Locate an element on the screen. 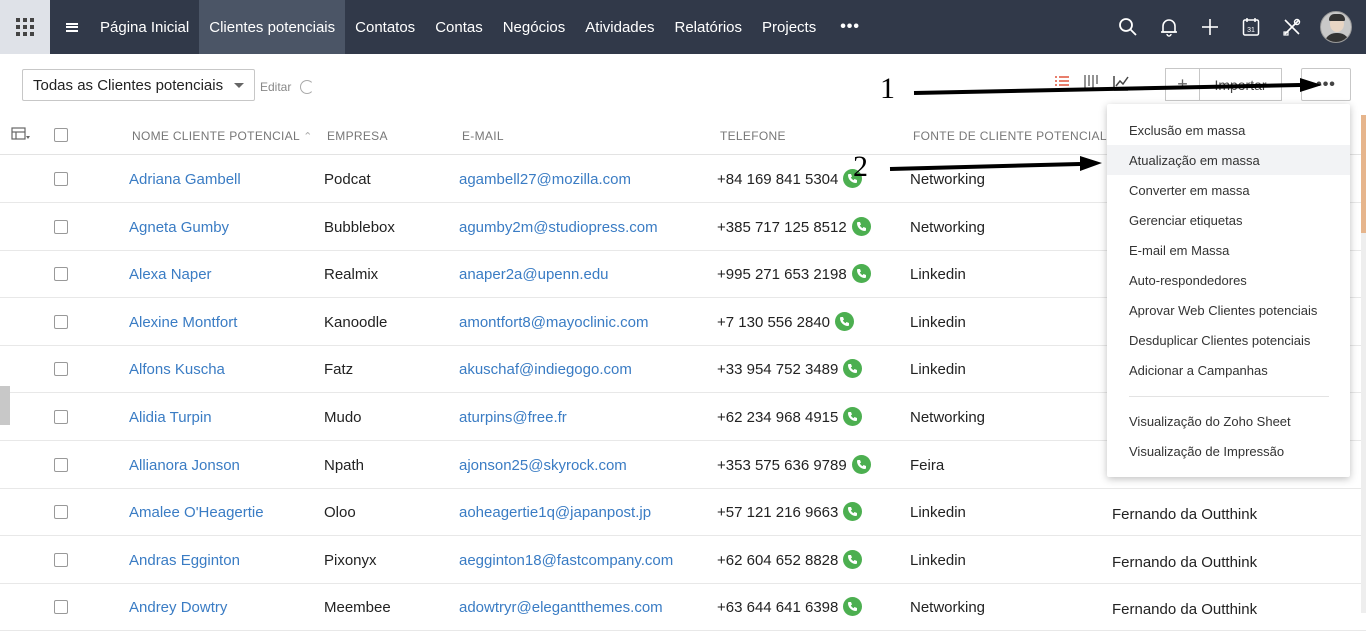 Image resolution: width=1366 pixels, height=631 pixels. menu-item: Gerenciar etiquetas is located at coordinates (1228, 220).